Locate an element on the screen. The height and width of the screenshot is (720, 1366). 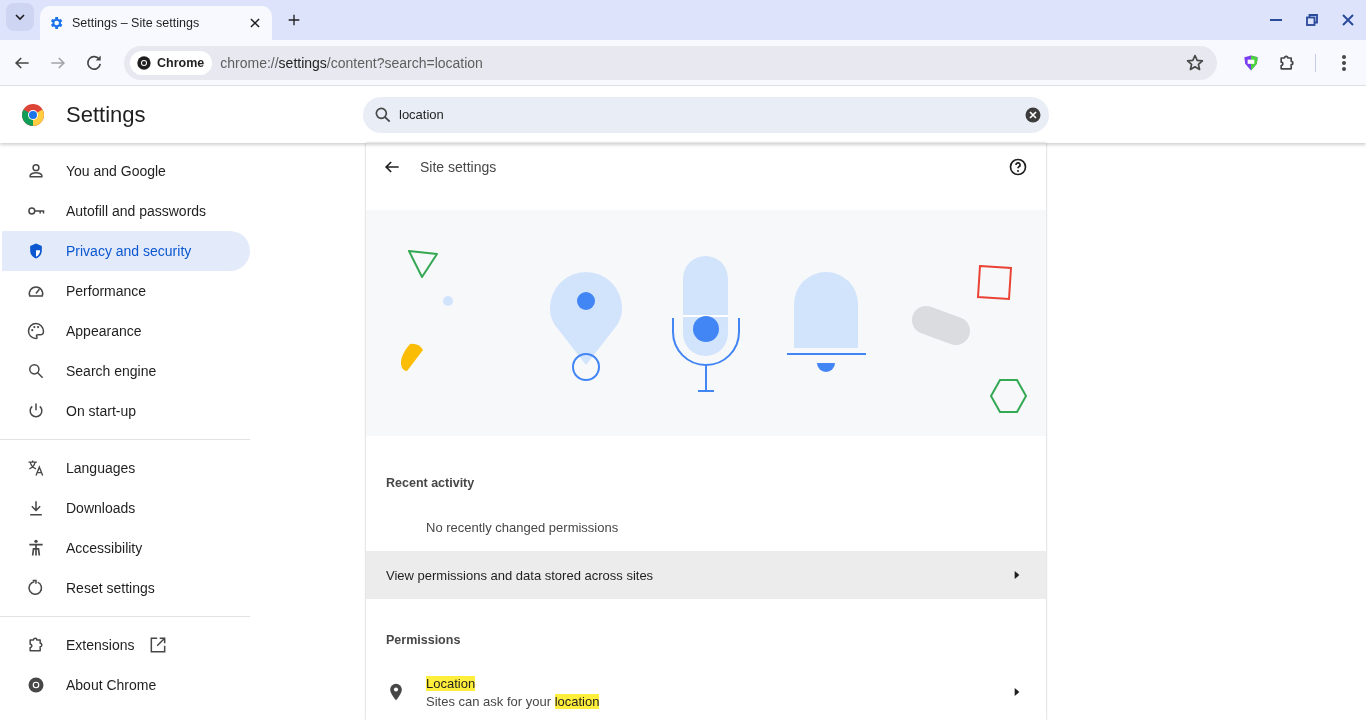
sidebar-item: You and Google is located at coordinates (126, 171).